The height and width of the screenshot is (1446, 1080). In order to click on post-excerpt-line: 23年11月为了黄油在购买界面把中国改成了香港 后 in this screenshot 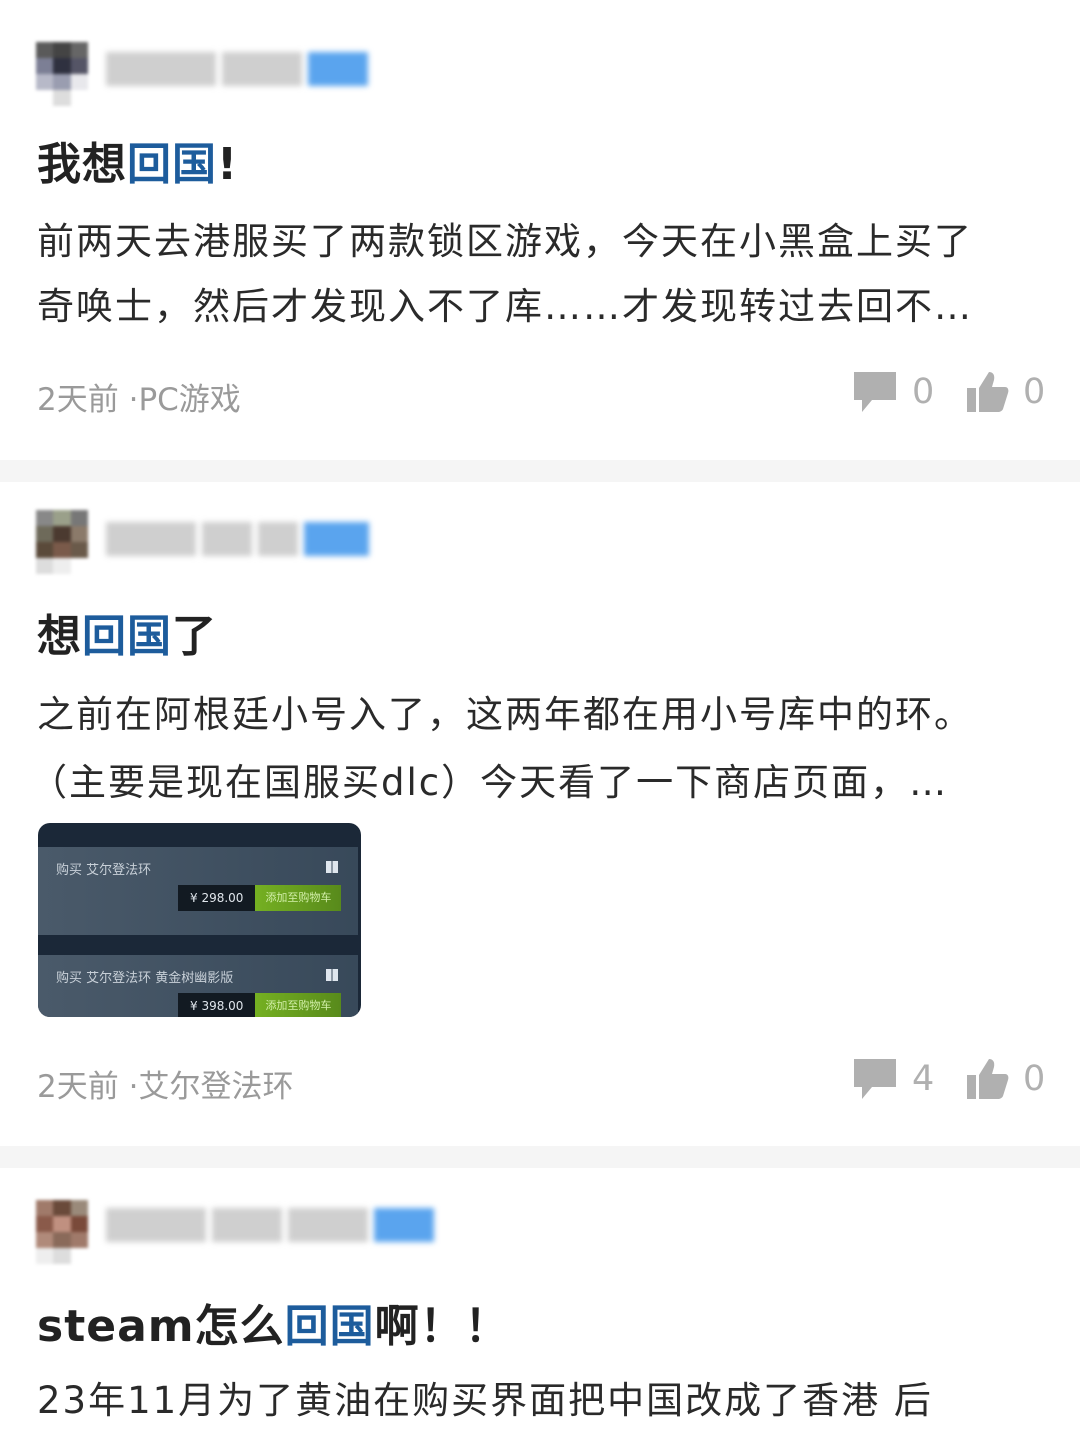, I will do `click(485, 1400)`.